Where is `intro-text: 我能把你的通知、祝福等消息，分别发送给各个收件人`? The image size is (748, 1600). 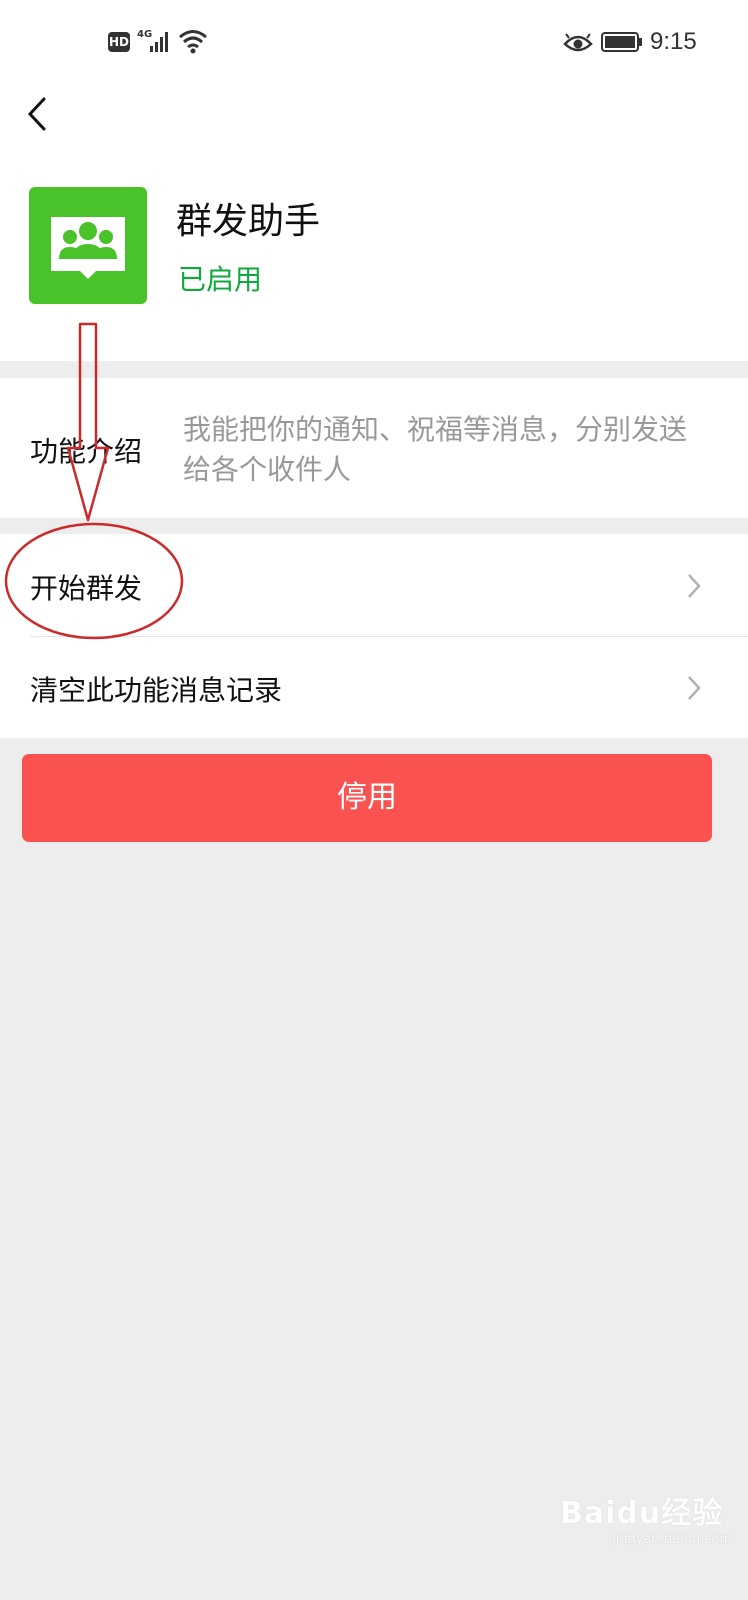
intro-text: 我能把你的通知、祝福等消息，分别发送给各个收件人 is located at coordinates (435, 449).